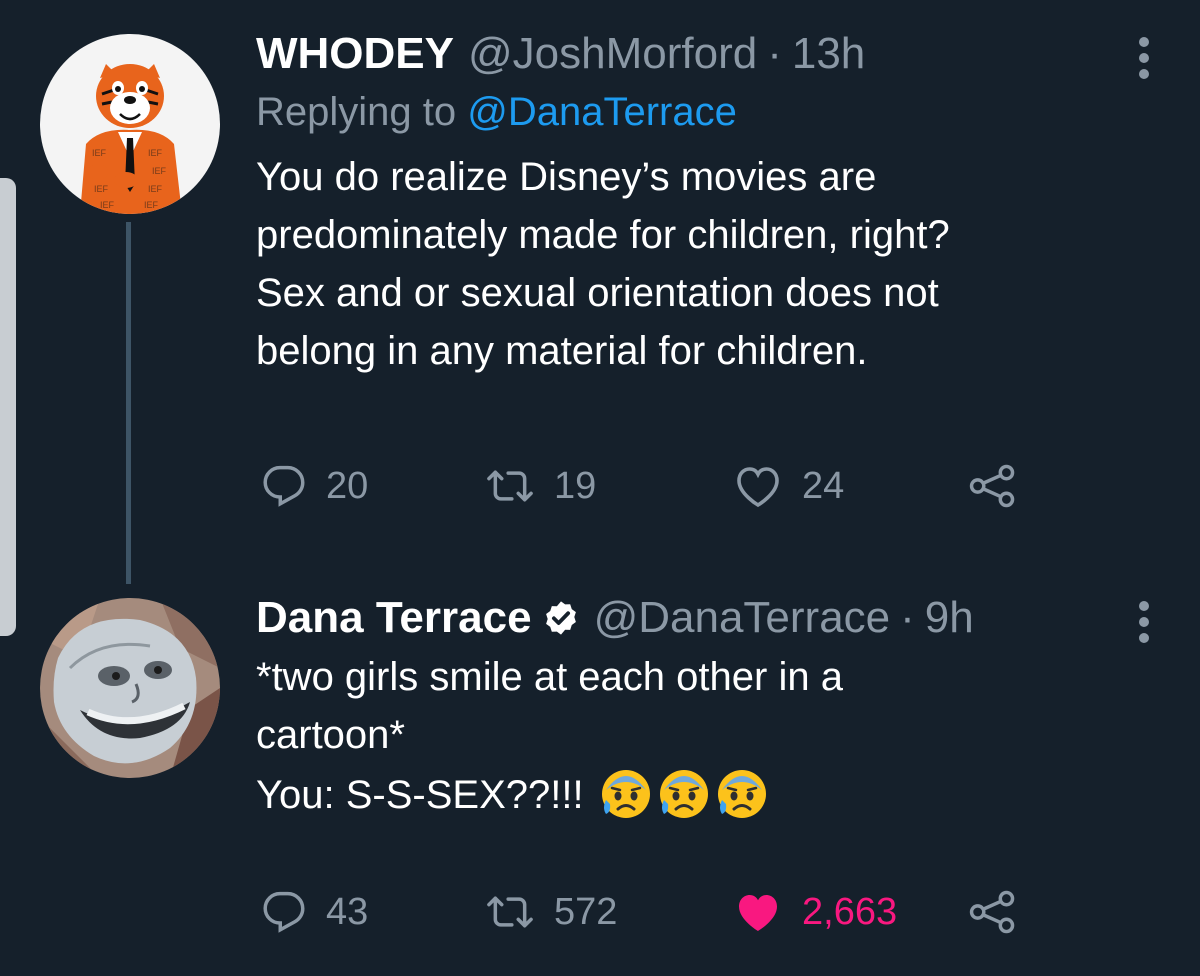  What do you see at coordinates (420, 795) in the screenshot?
I see `tweet-text-line: You: S-S-SEX??!!!` at bounding box center [420, 795].